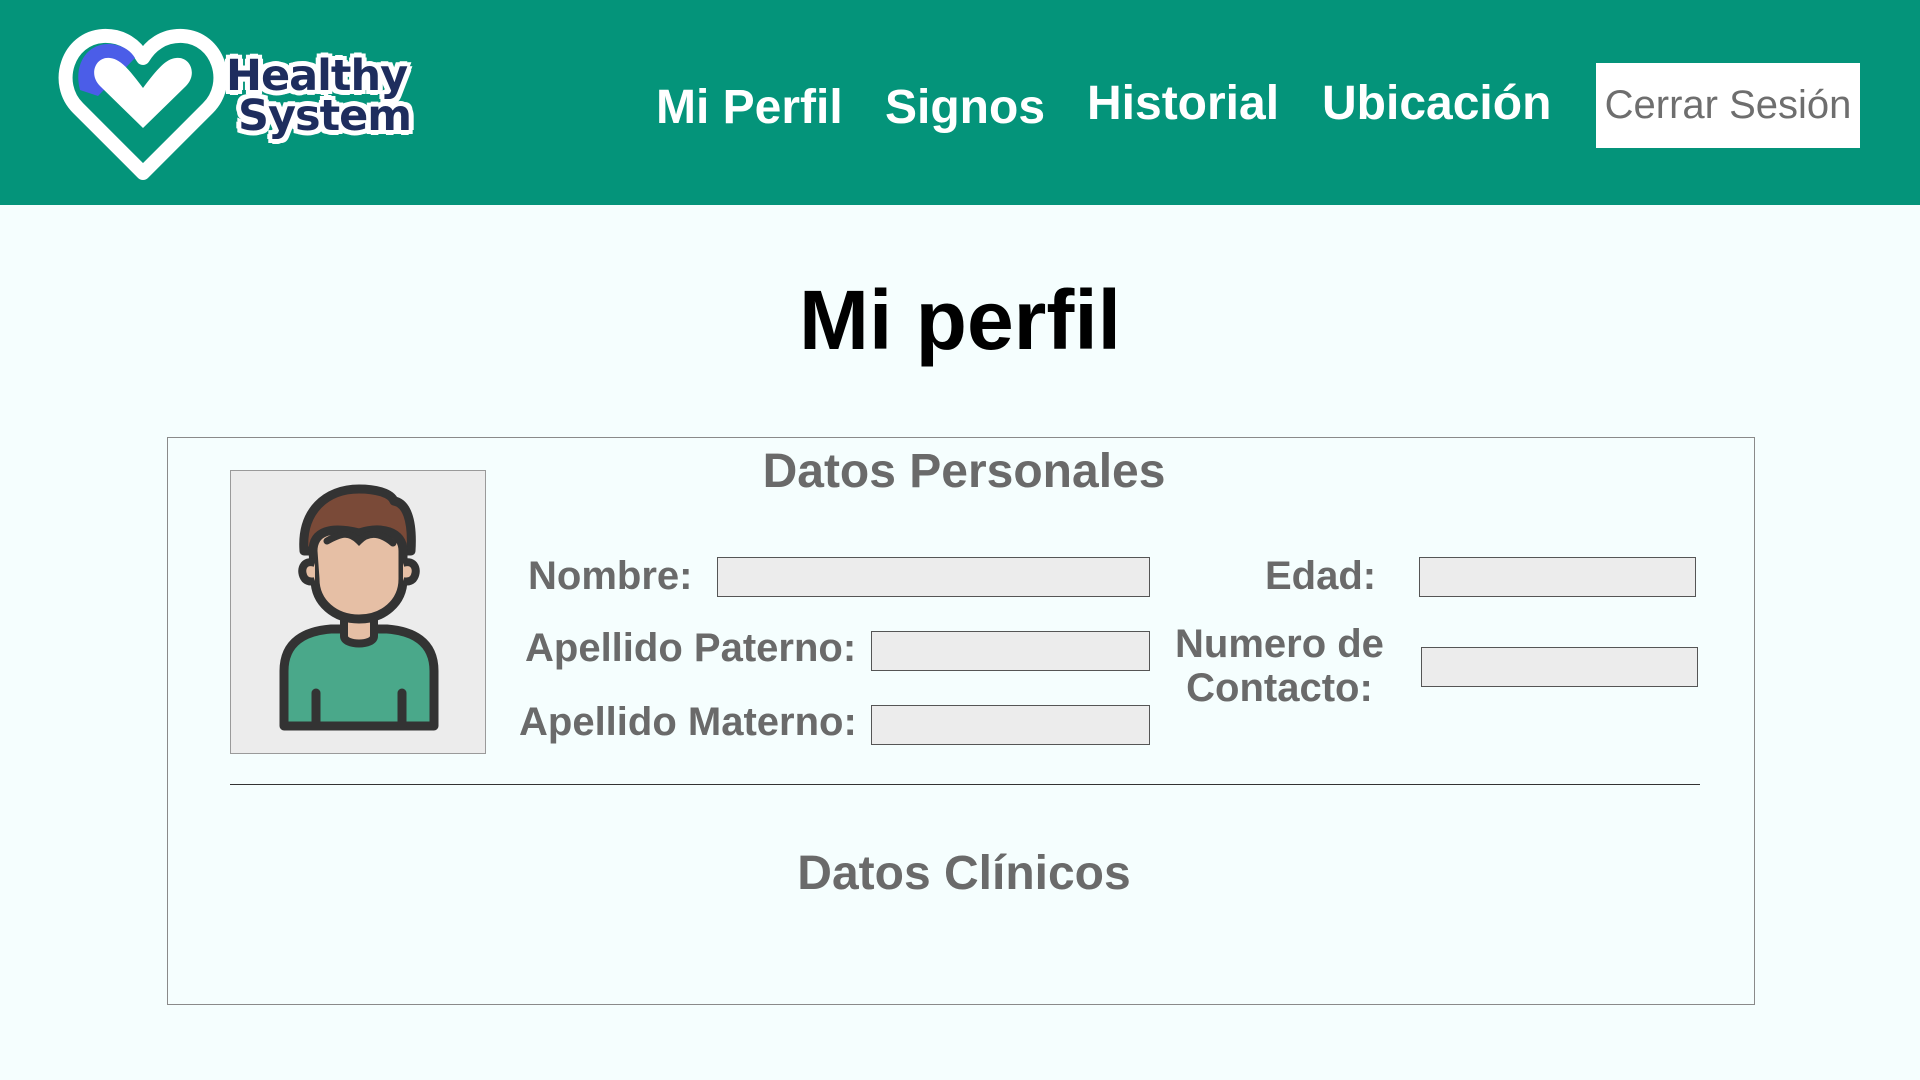 This screenshot has width=1920, height=1080. Describe the element at coordinates (325, 116) in the screenshot. I see `logo-line-2: System` at that location.